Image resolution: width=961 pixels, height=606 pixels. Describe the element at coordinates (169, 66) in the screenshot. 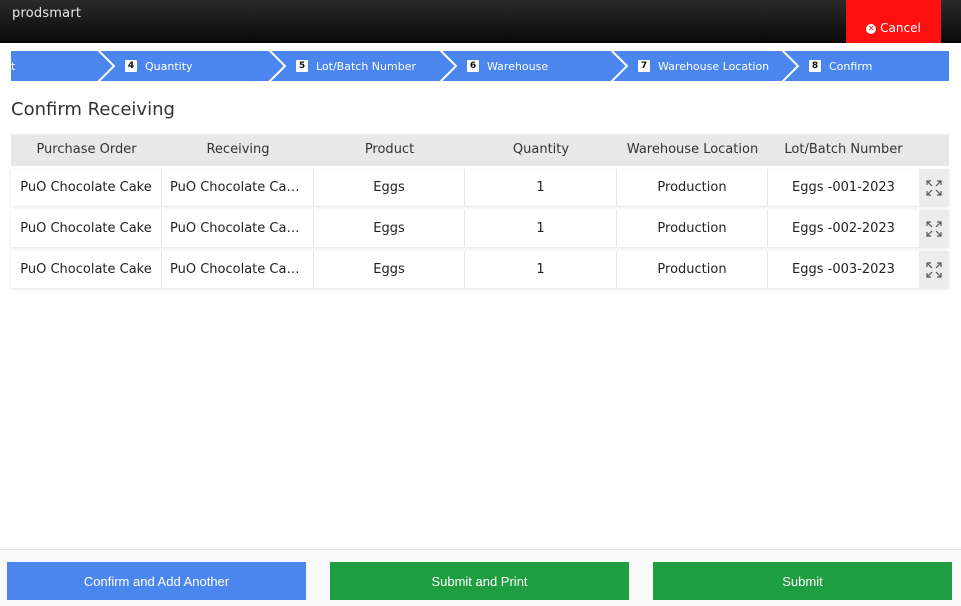

I see `step-label: Quantity` at that location.